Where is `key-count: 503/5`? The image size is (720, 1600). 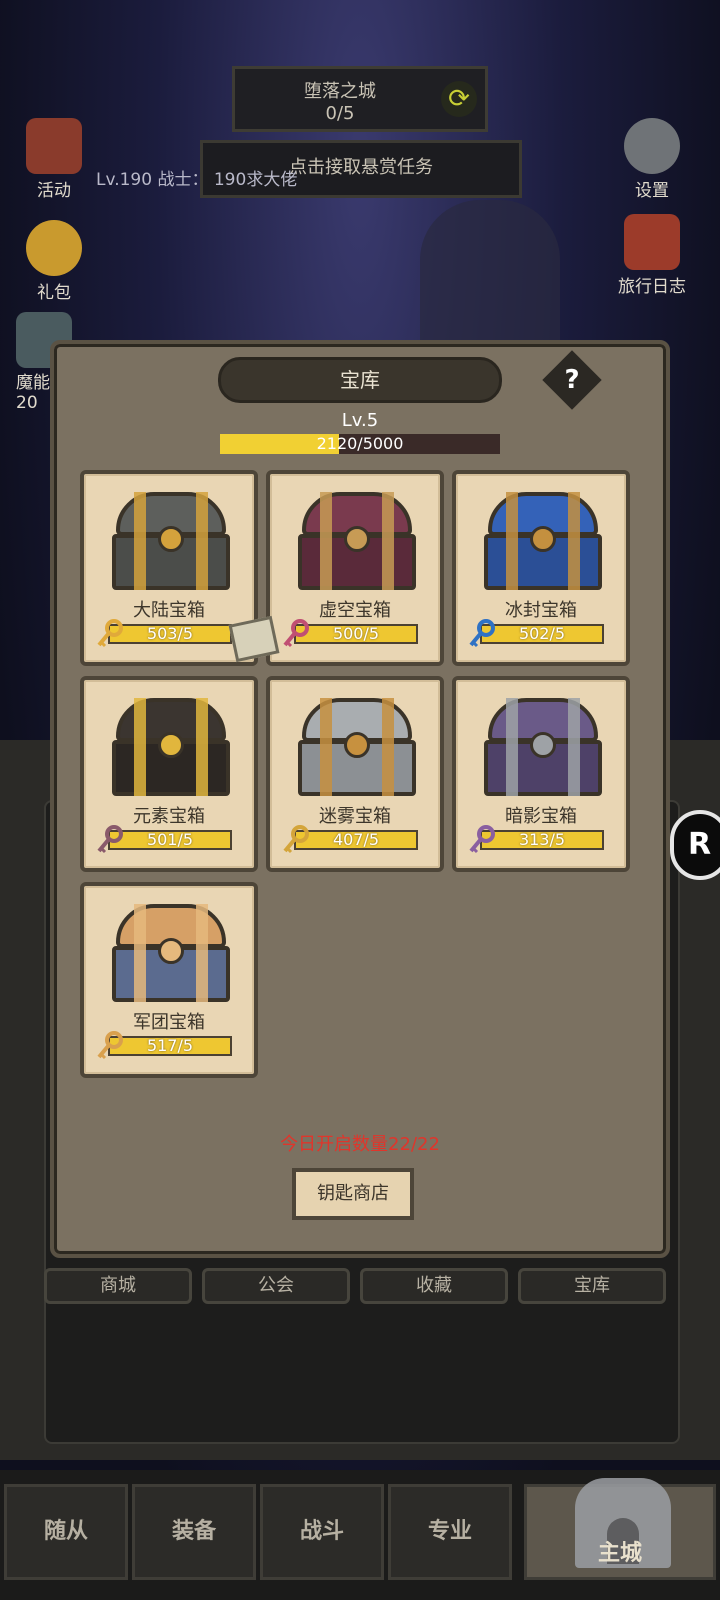 key-count: 503/5 is located at coordinates (170, 634).